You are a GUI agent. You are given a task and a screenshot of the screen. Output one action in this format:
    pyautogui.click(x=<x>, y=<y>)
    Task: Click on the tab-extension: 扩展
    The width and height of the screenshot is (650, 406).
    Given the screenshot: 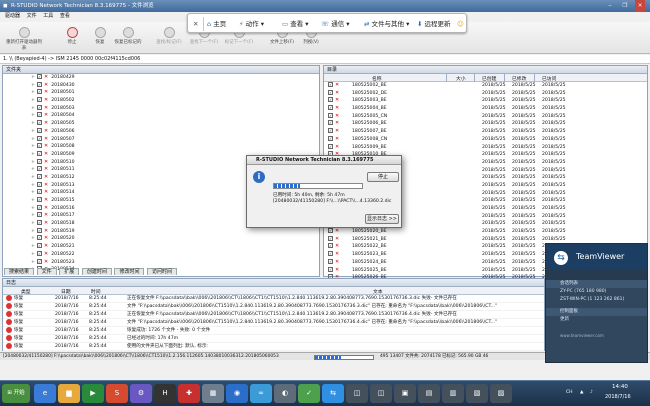 What is the action you would take?
    pyautogui.click(x=69, y=271)
    